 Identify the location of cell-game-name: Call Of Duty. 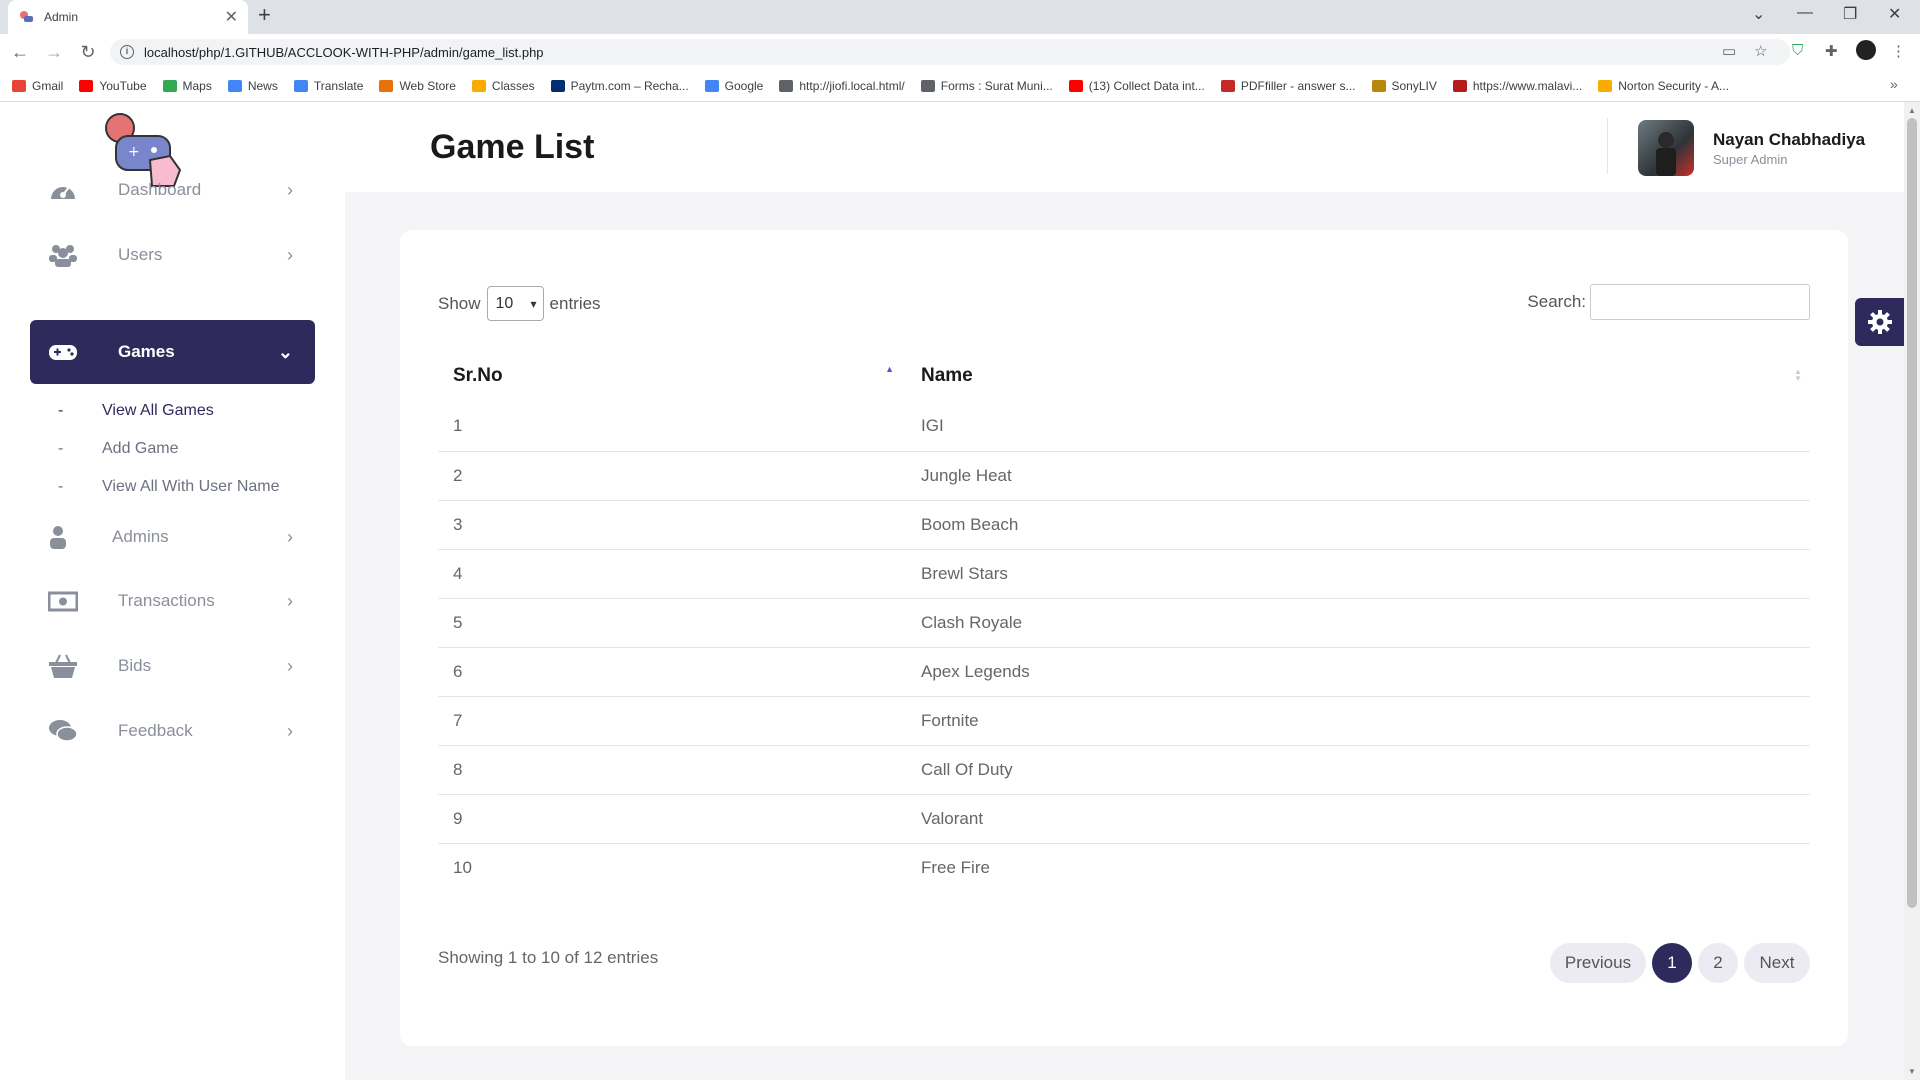
(1358, 770).